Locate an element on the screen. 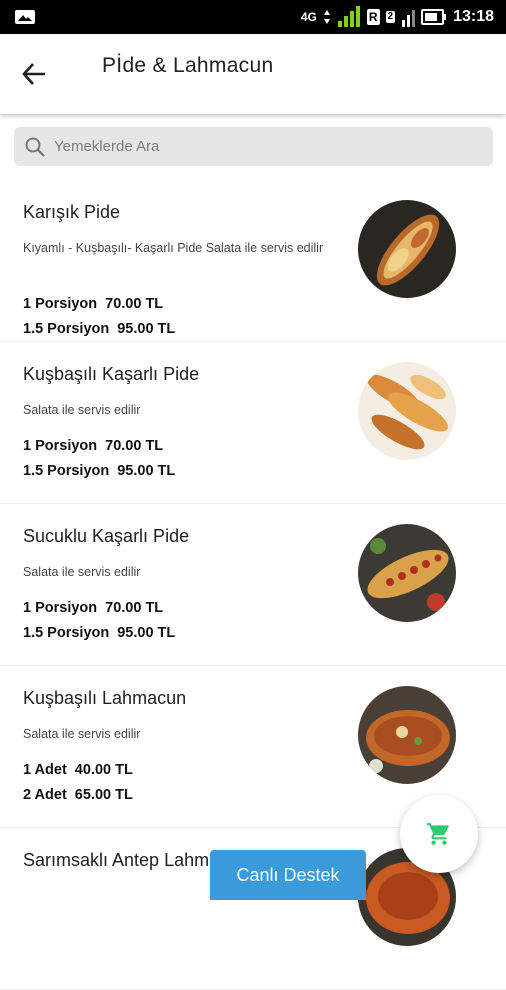 The width and height of the screenshot is (506, 990). page-title: Pİde & Lahmacun is located at coordinates (188, 65).